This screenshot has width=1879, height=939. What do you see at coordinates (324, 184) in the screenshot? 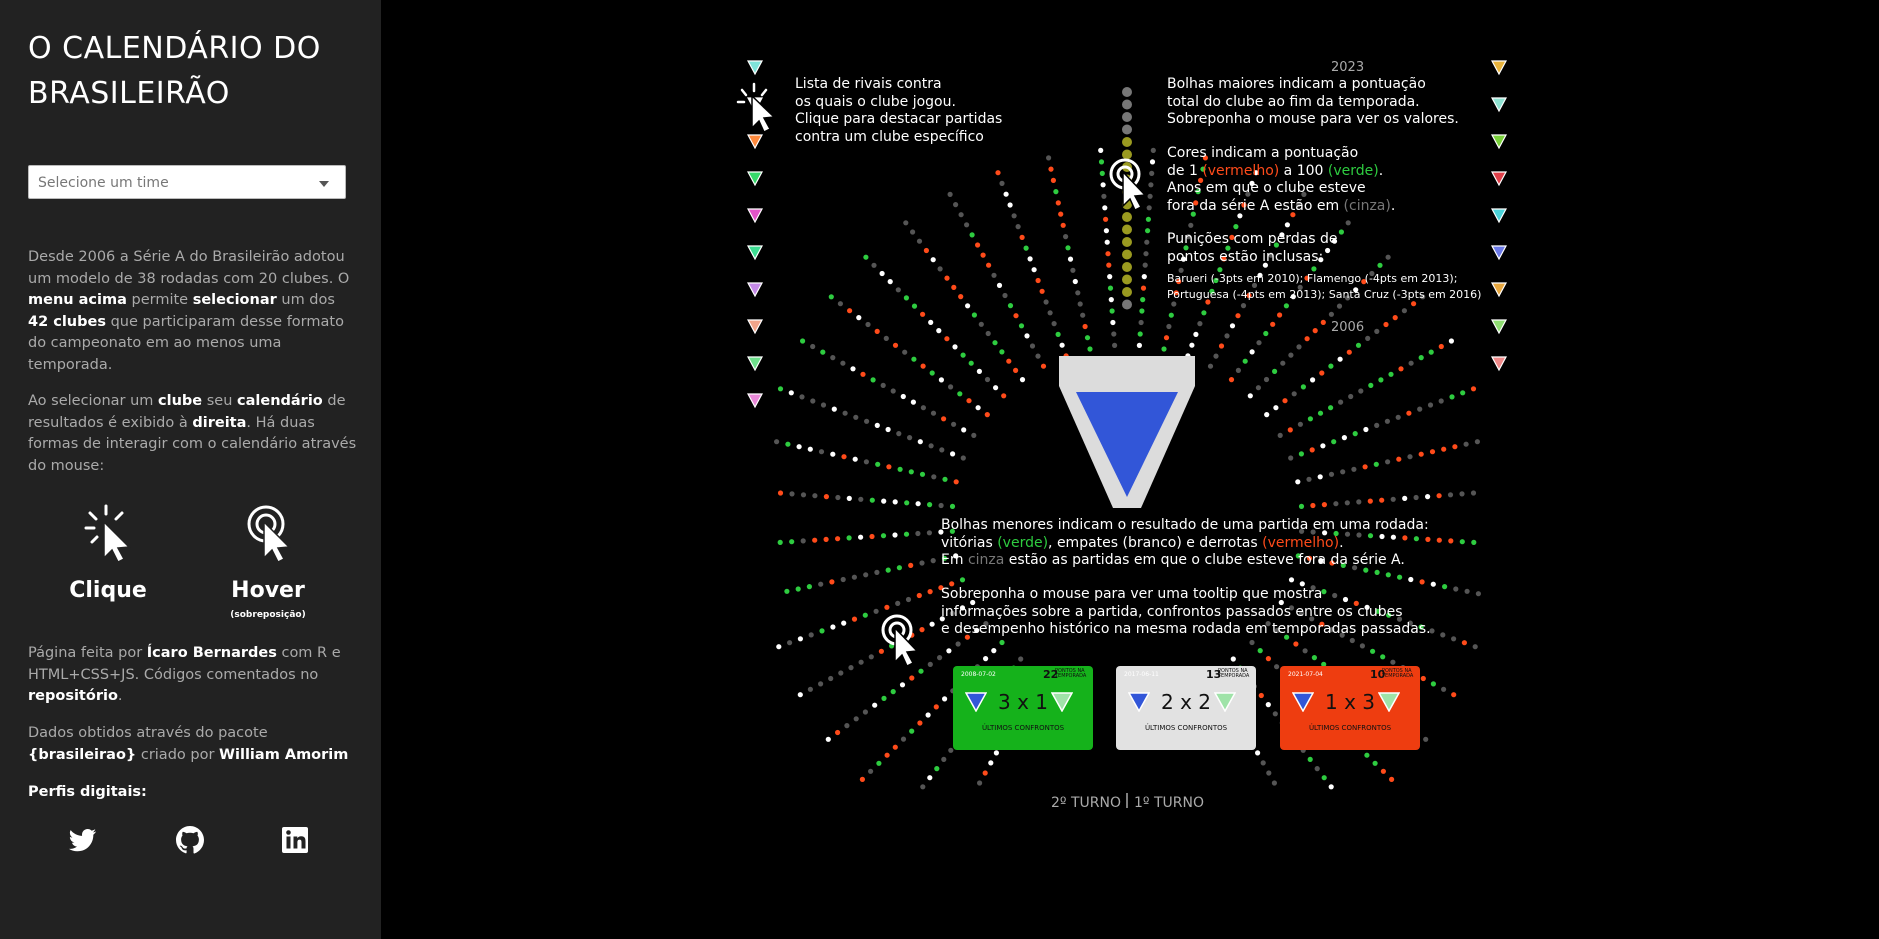
I see `chevron-down-icon` at bounding box center [324, 184].